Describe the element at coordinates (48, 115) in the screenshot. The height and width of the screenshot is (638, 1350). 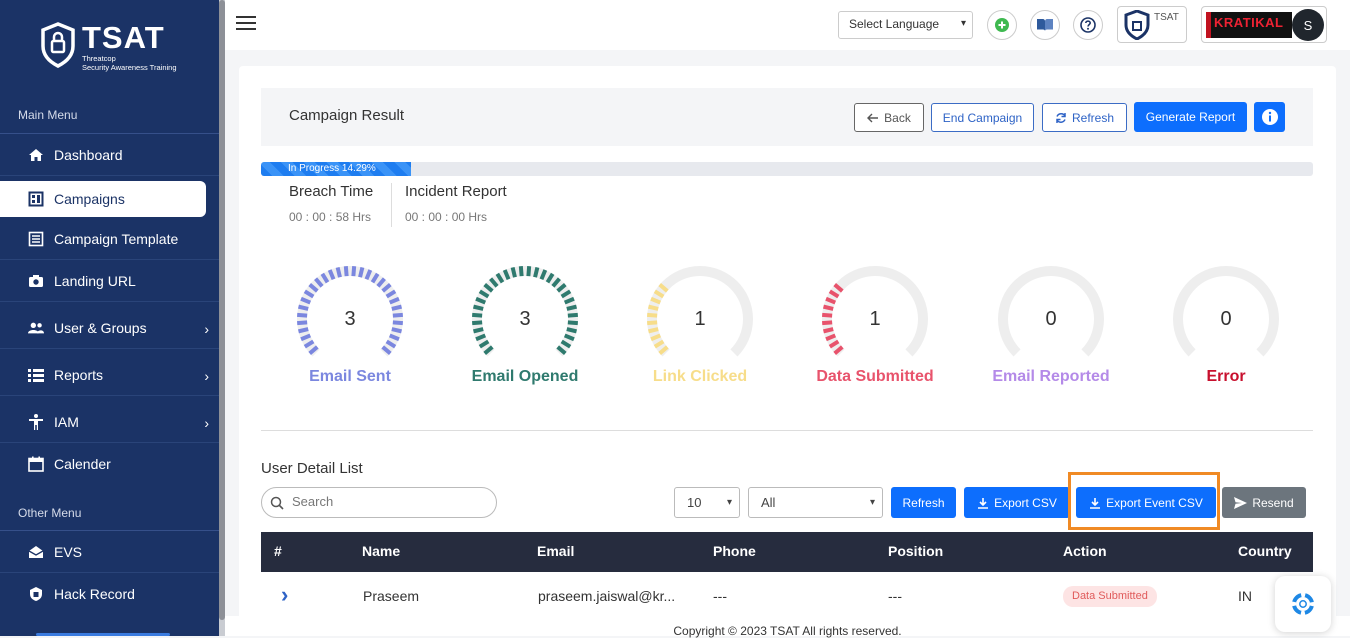
I see `main-menu-heading: Main Menu` at that location.